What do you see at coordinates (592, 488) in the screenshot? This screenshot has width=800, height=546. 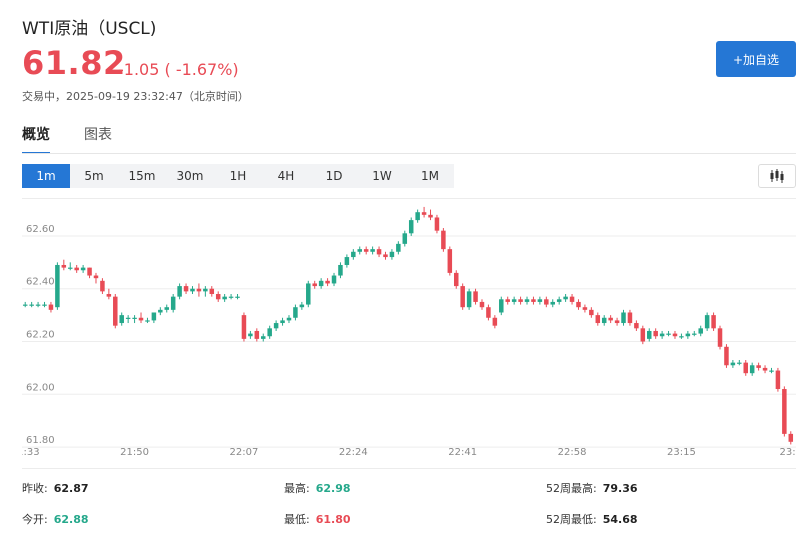 I see `stat-52w-high: 52周最高: 79.36` at bounding box center [592, 488].